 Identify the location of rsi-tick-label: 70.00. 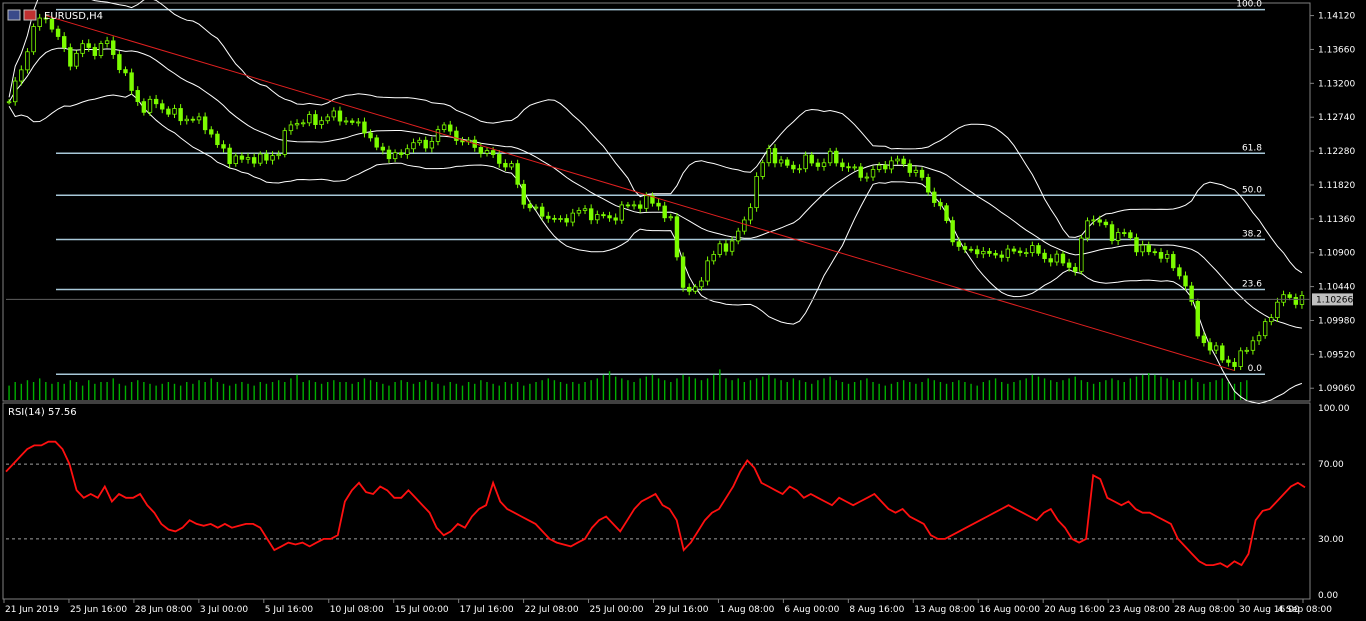
(1331, 465).